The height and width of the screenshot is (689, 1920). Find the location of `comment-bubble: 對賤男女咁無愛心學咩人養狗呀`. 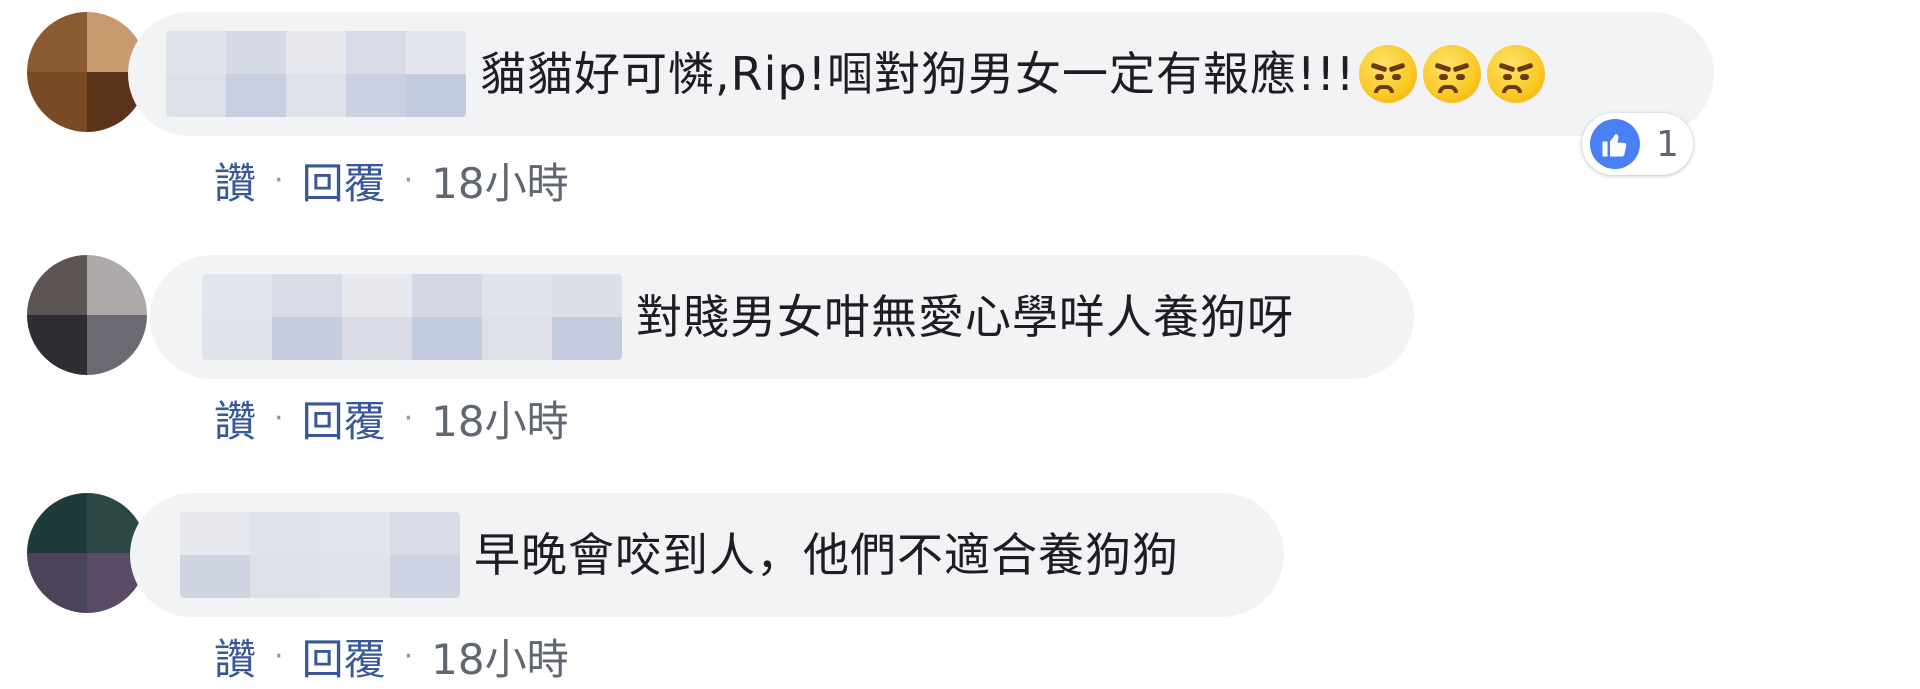

comment-bubble: 對賤男女咁無愛心學咩人養狗呀 is located at coordinates (782, 317).